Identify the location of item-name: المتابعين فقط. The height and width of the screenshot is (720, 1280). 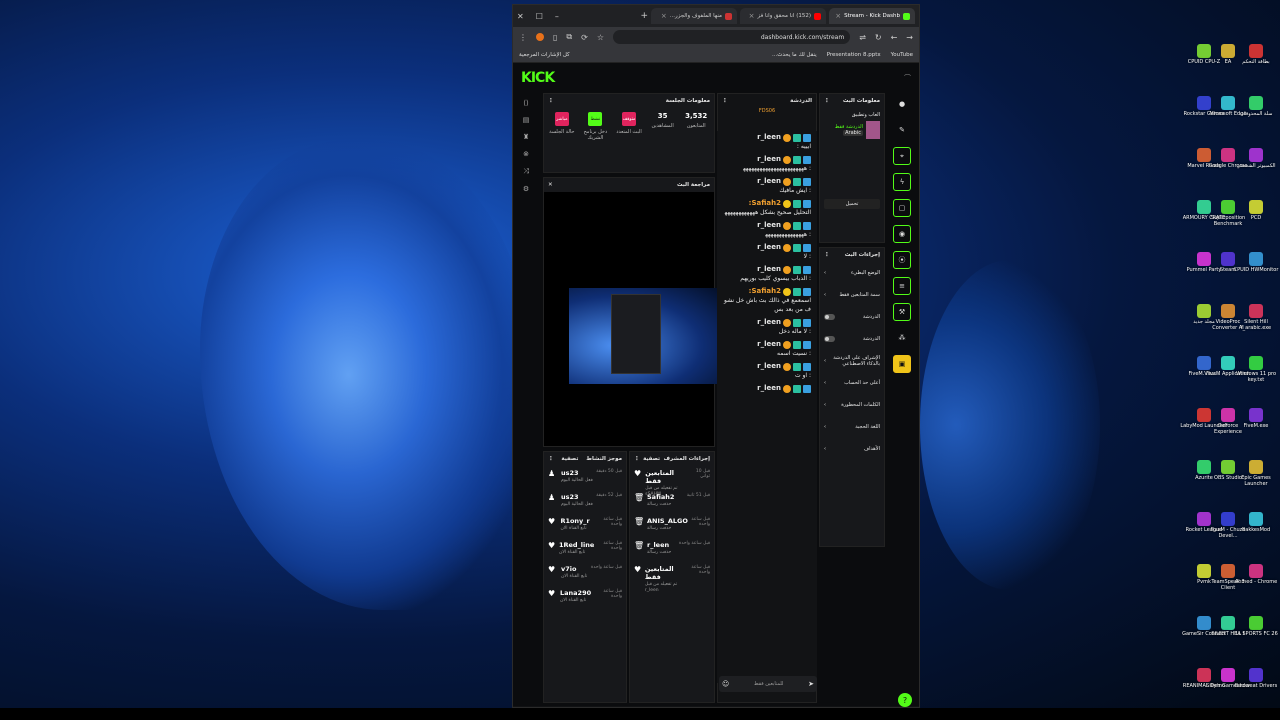
(659, 477).